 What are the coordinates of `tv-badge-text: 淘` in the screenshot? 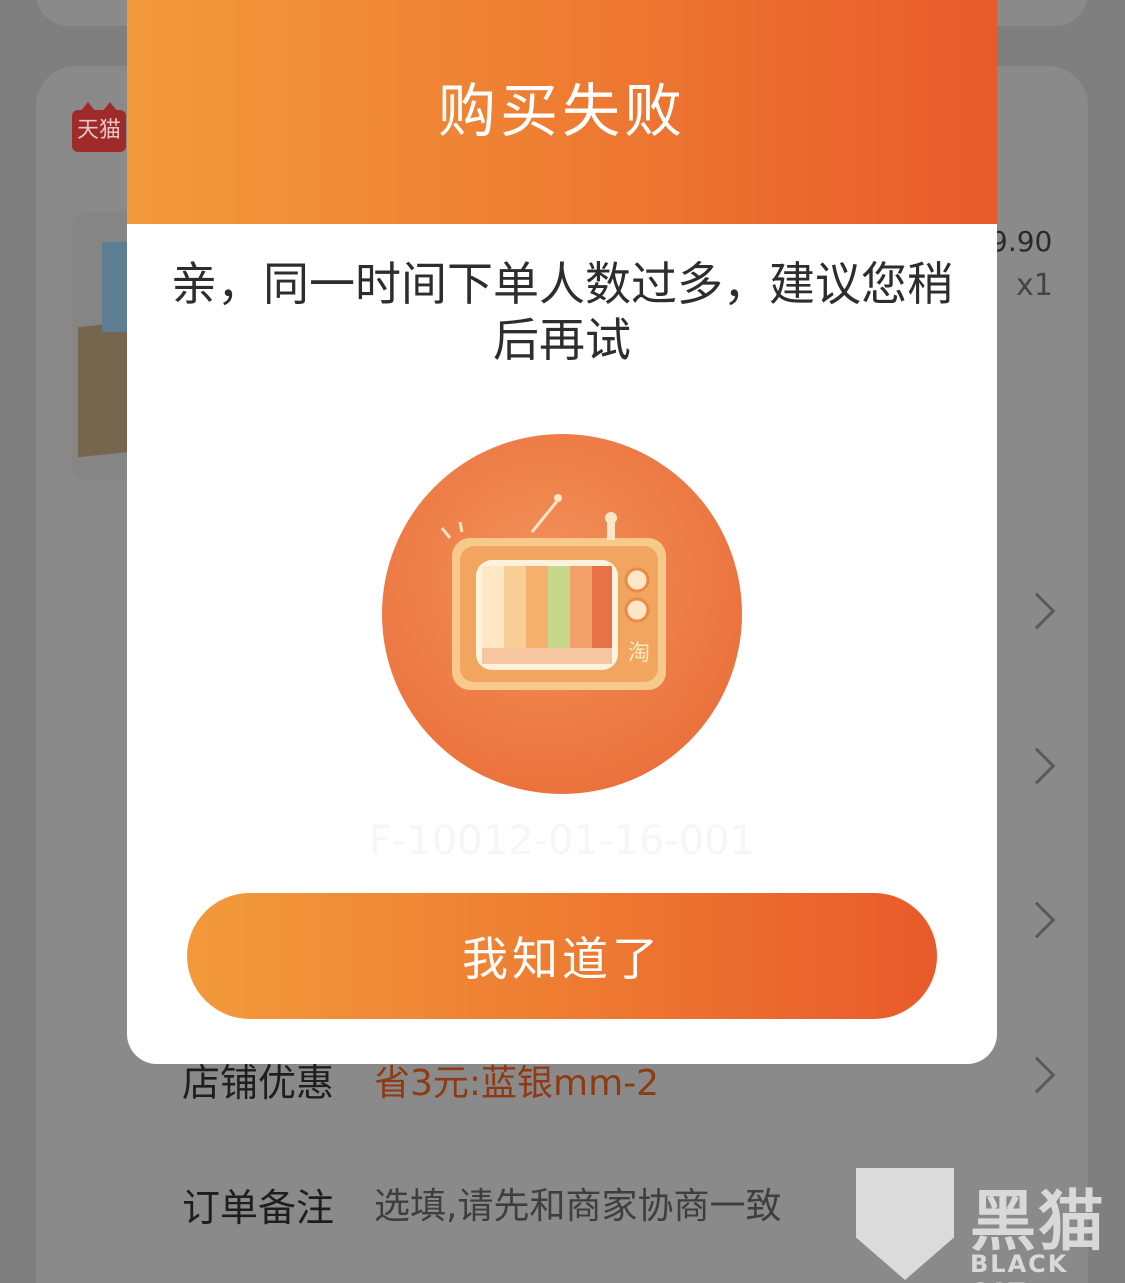 It's located at (639, 653).